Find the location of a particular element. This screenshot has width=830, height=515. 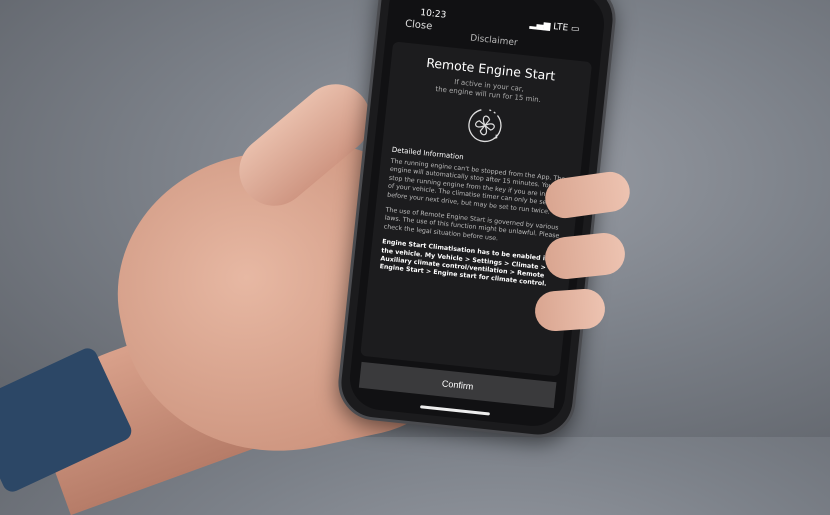

status-time: 10:23 is located at coordinates (433, 14).